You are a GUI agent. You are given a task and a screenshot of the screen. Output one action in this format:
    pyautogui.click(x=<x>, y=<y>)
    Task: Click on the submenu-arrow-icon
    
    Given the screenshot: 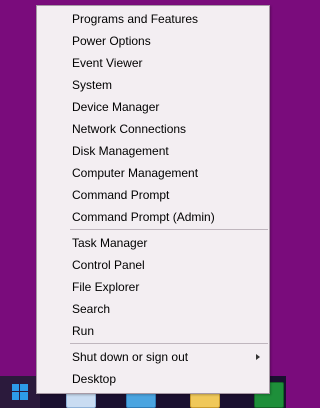 What is the action you would take?
    pyautogui.click(x=258, y=357)
    